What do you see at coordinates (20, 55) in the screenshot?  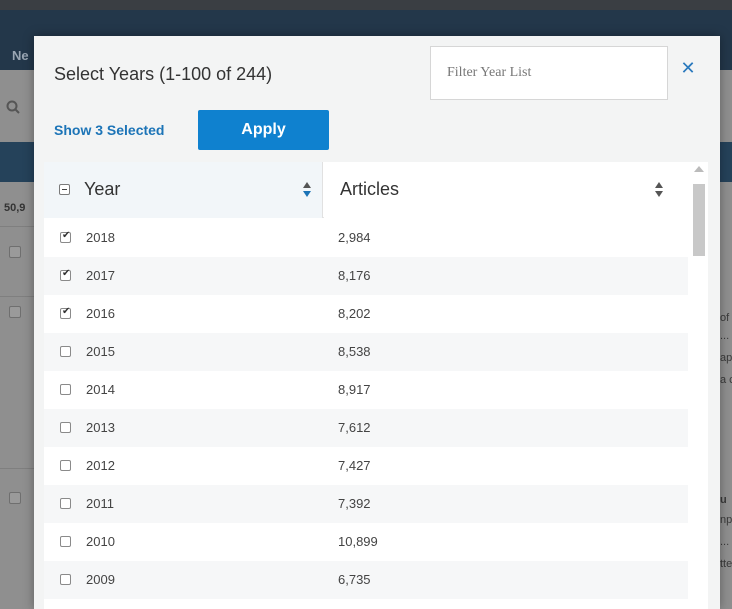 I see `background-nav-text: Ne` at bounding box center [20, 55].